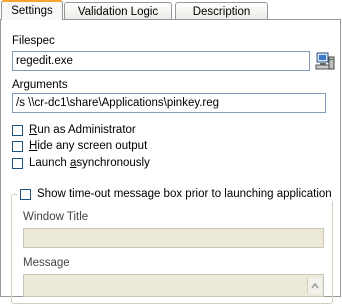 Image resolution: width=342 pixels, height=304 pixels. I want to click on tab-settings: Settings, so click(32, 10).